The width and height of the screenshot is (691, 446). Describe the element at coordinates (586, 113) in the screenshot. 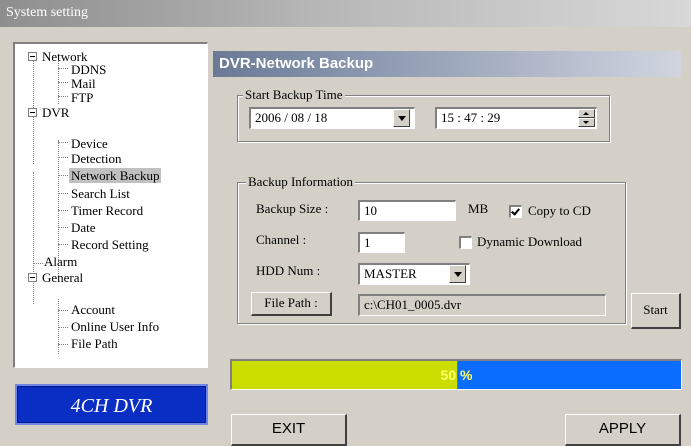

I see `spin-up-icon` at that location.